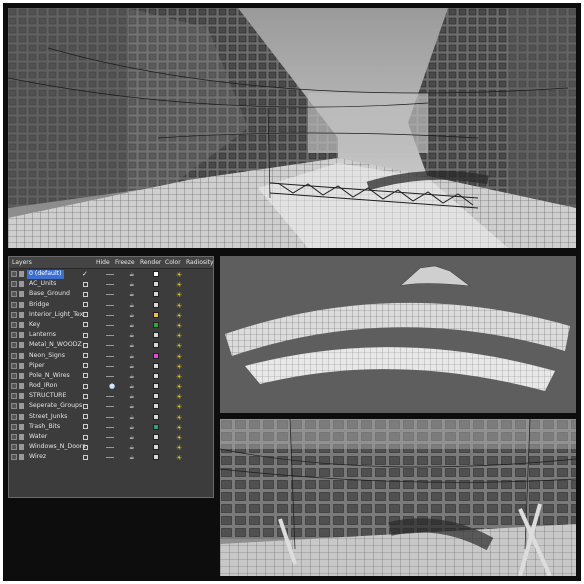 This screenshot has height=584, width=584. I want to click on column-header-hide: Hide, so click(103, 262).